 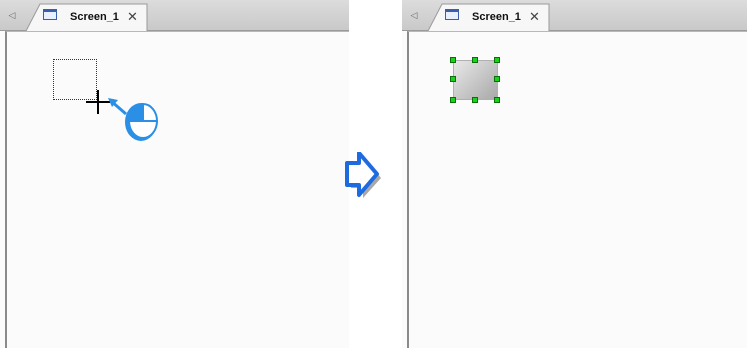 What do you see at coordinates (363, 175) in the screenshot?
I see `transition-arrow-icon` at bounding box center [363, 175].